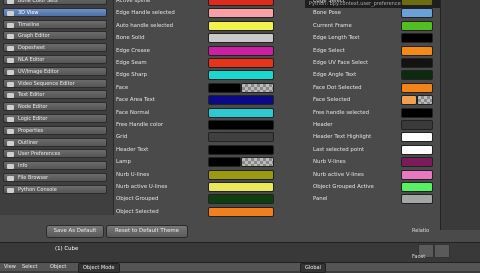  What do you see at coordinates (31, 60) in the screenshot?
I see `sidebar-item-label: NLA Editor` at bounding box center [31, 60].